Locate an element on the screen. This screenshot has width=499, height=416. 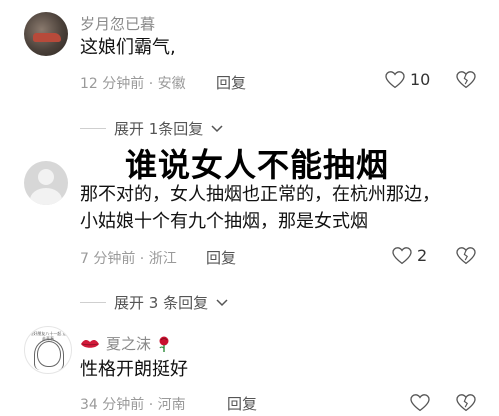
comment-text: 性格开朗挺好 is located at coordinates (134, 369).